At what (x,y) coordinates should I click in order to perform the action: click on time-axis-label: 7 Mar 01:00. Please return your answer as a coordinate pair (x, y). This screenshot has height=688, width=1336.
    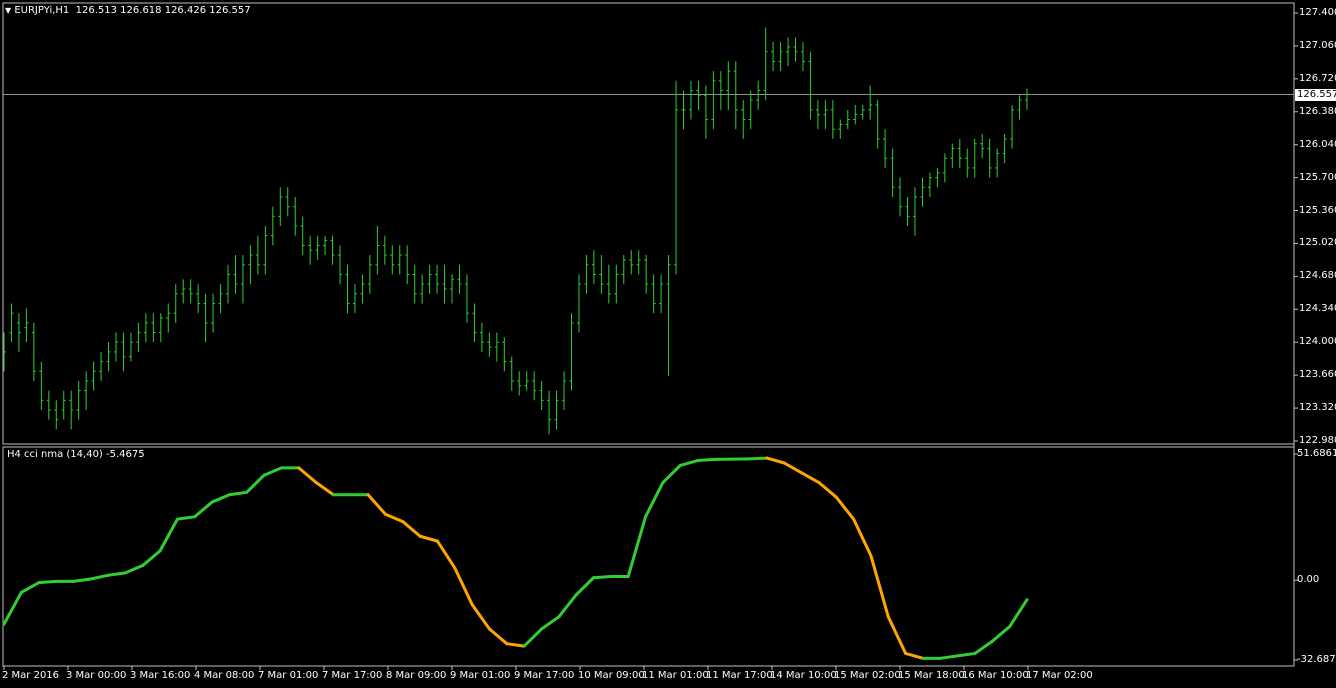
    Looking at the image, I should click on (288, 675).